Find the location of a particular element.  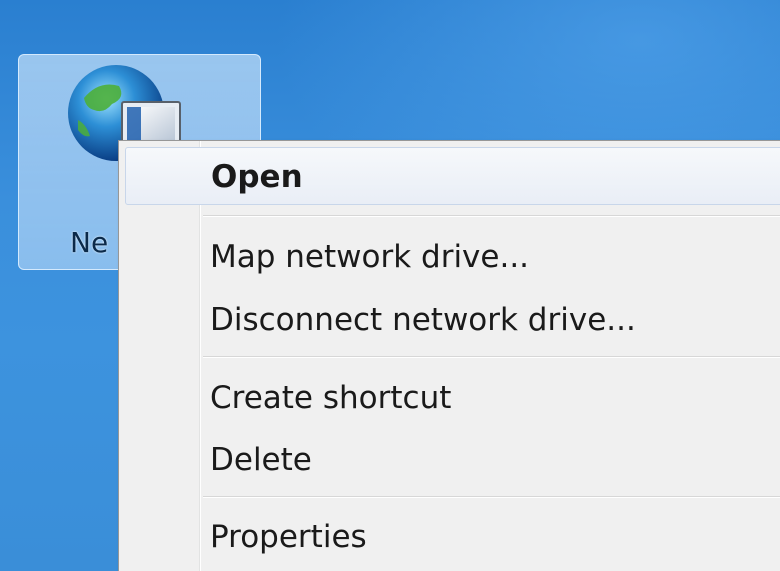

menu-gutter-divider is located at coordinates (200, 356).